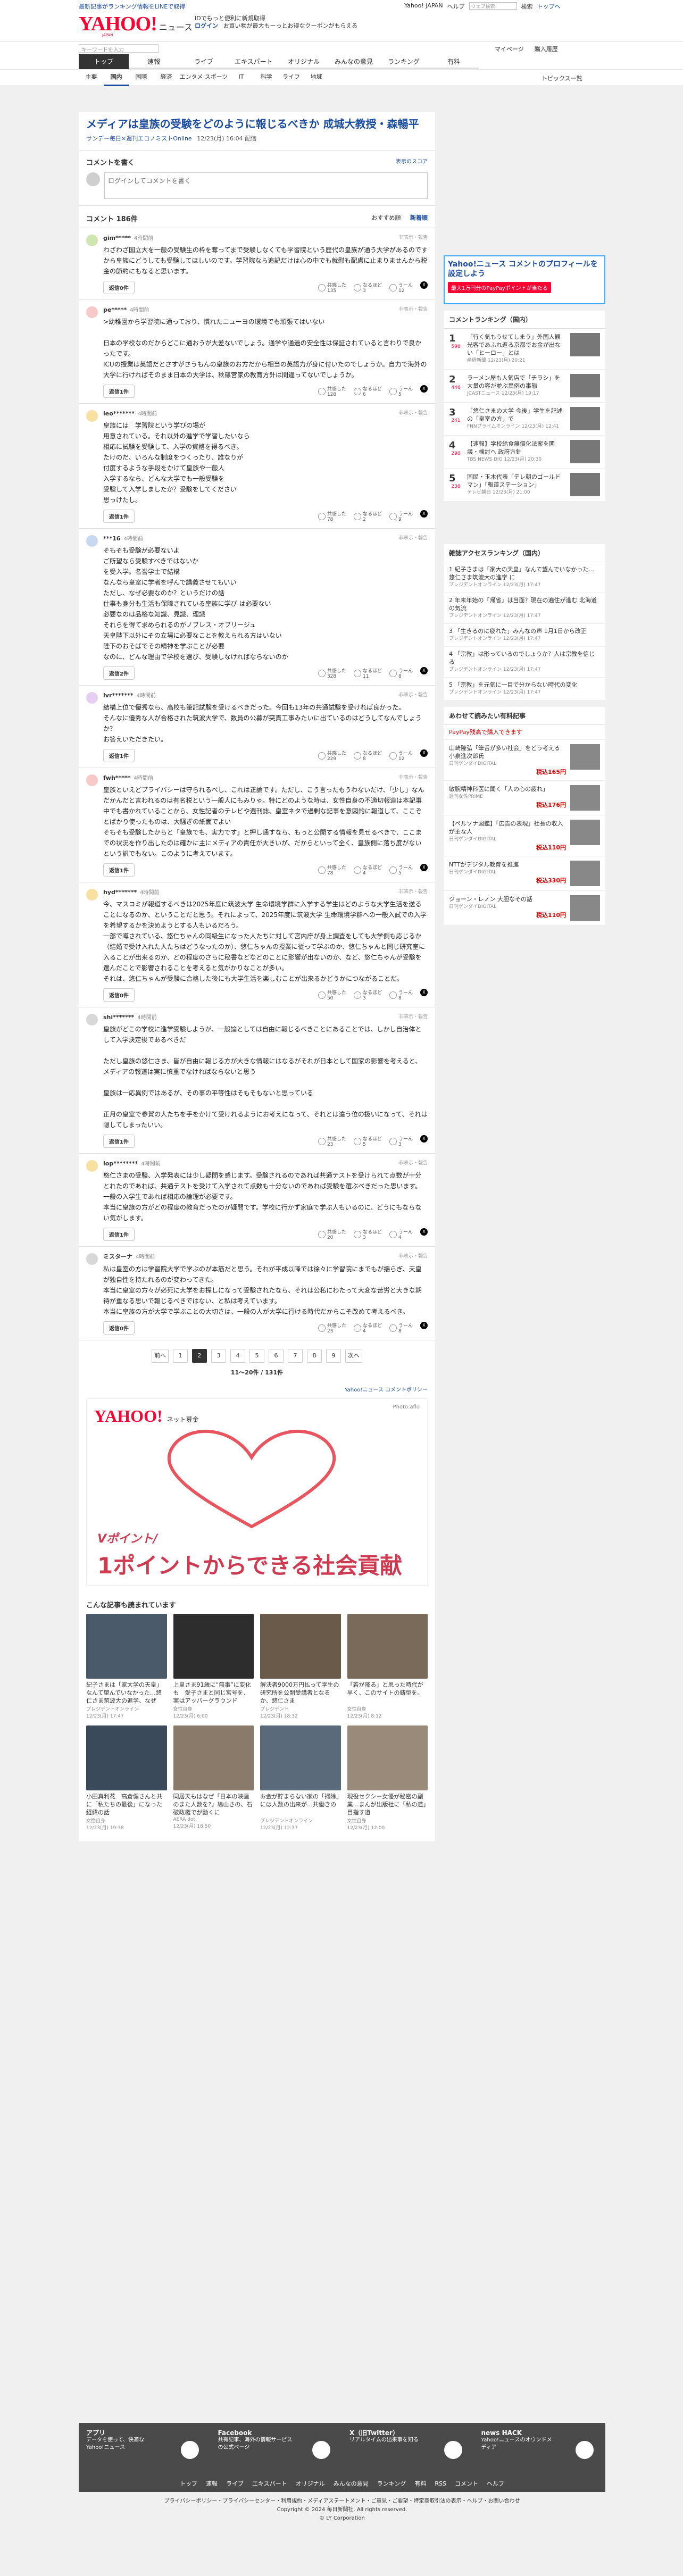 Image resolution: width=683 pixels, height=2576 pixels. Describe the element at coordinates (367, 391) in the screenshot. I see `insight-button: なるほど 6` at that location.